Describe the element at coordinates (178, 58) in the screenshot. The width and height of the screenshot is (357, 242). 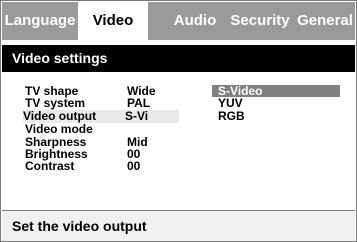
I see `panel-title: Video settings` at that location.